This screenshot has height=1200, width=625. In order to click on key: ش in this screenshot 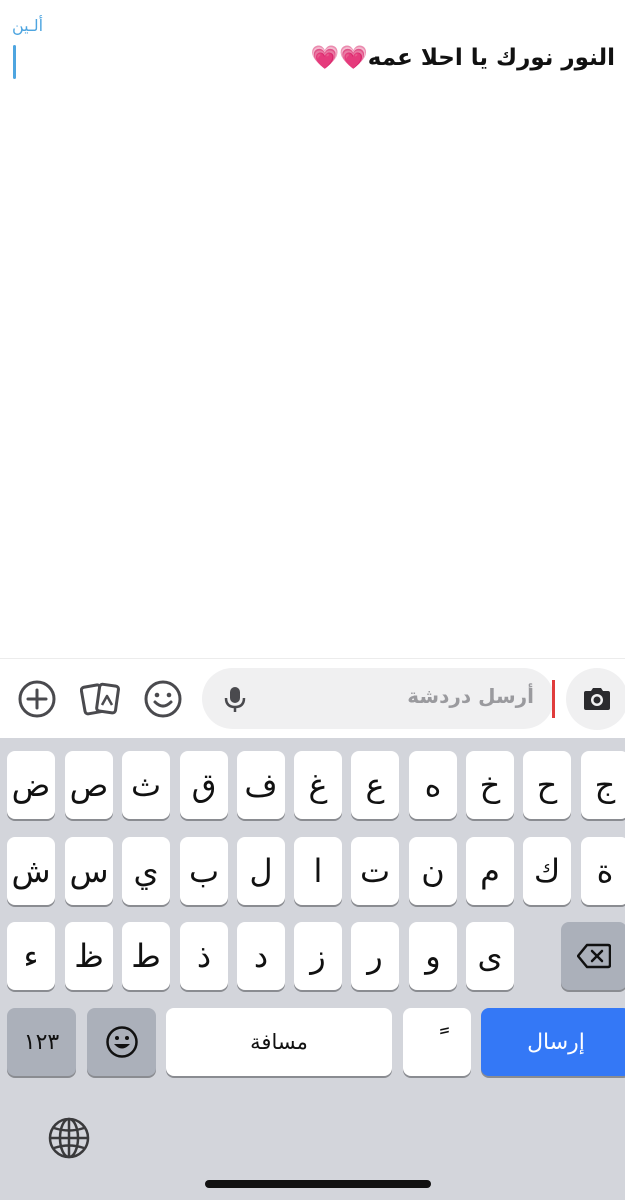, I will do `click(31, 871)`.